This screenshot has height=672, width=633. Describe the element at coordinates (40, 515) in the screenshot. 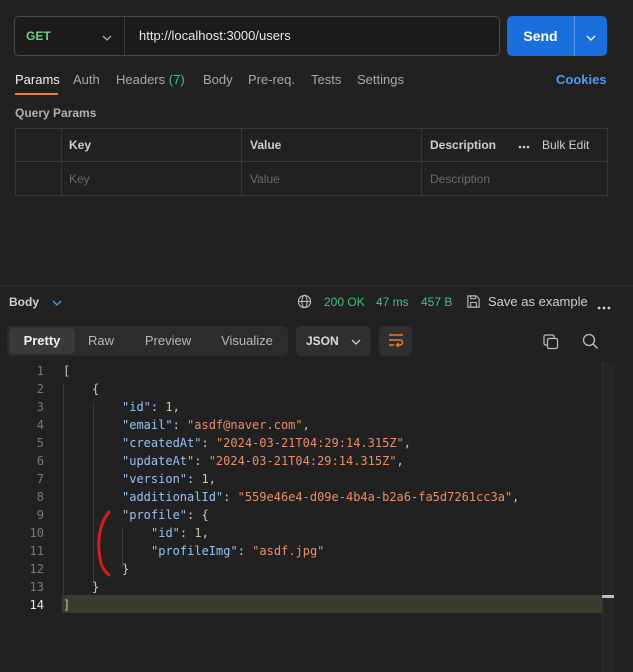

I see `line-number: 9` at that location.